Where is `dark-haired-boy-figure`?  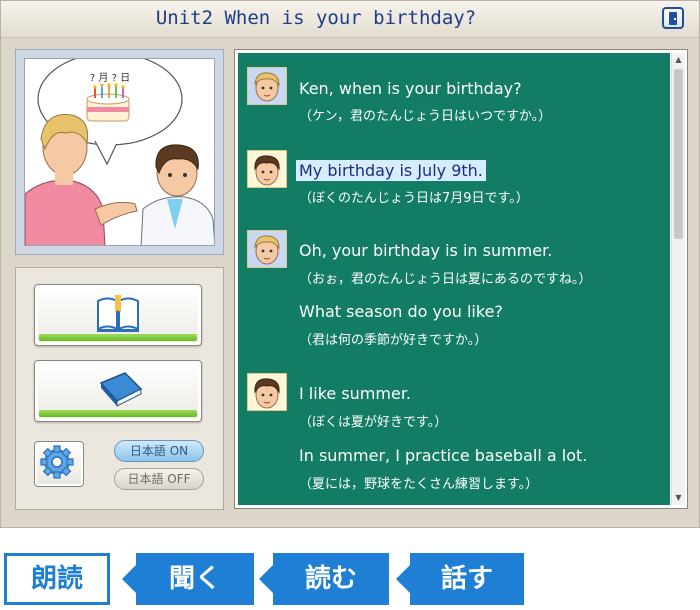
dark-haired-boy-figure is located at coordinates (177, 194).